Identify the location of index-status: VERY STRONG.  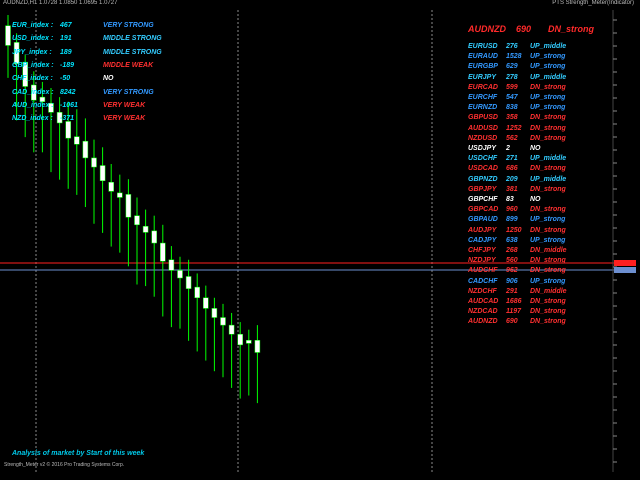
(128, 92).